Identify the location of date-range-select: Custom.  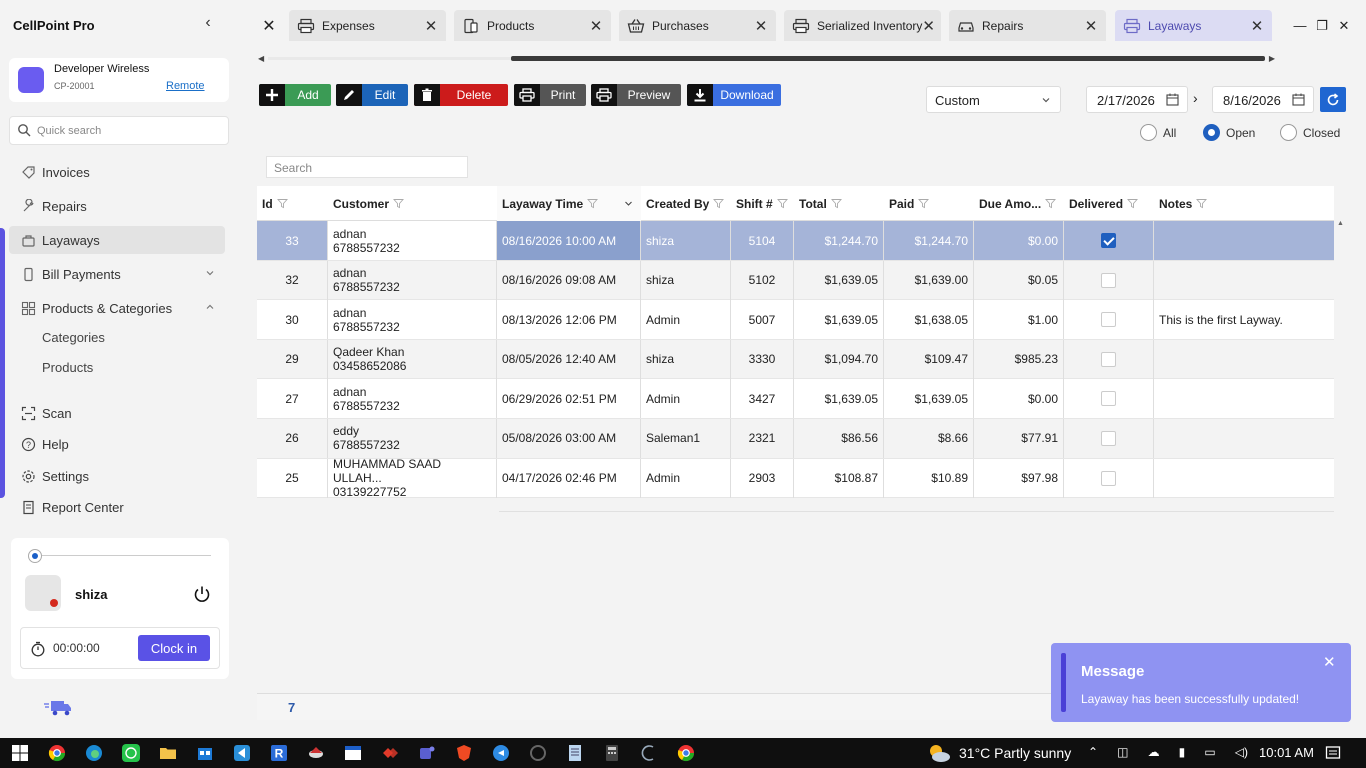
(993, 99).